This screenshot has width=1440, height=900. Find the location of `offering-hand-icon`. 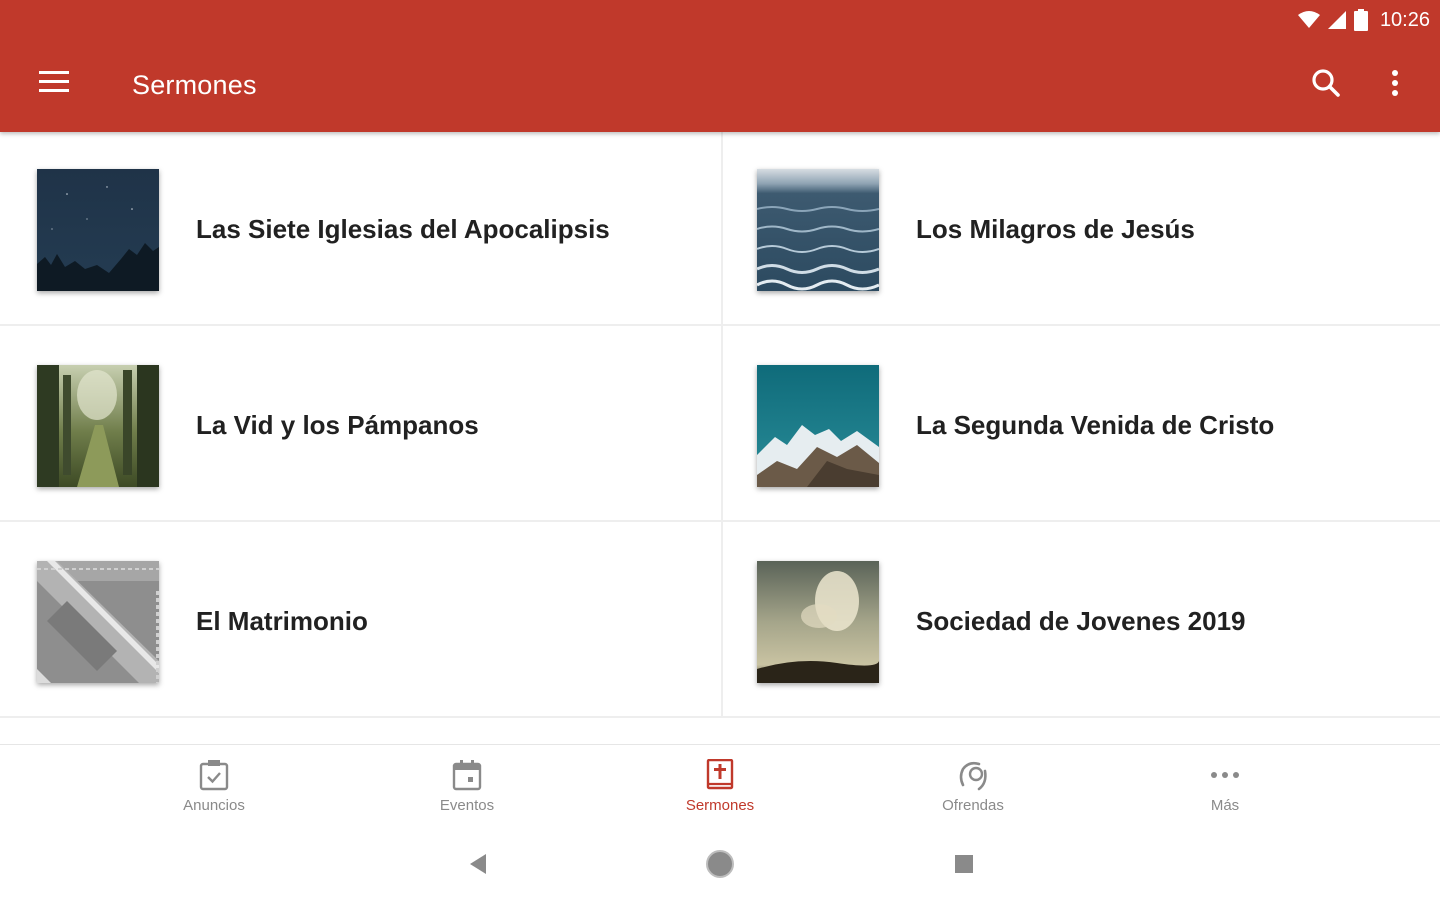

offering-hand-icon is located at coordinates (973, 775).